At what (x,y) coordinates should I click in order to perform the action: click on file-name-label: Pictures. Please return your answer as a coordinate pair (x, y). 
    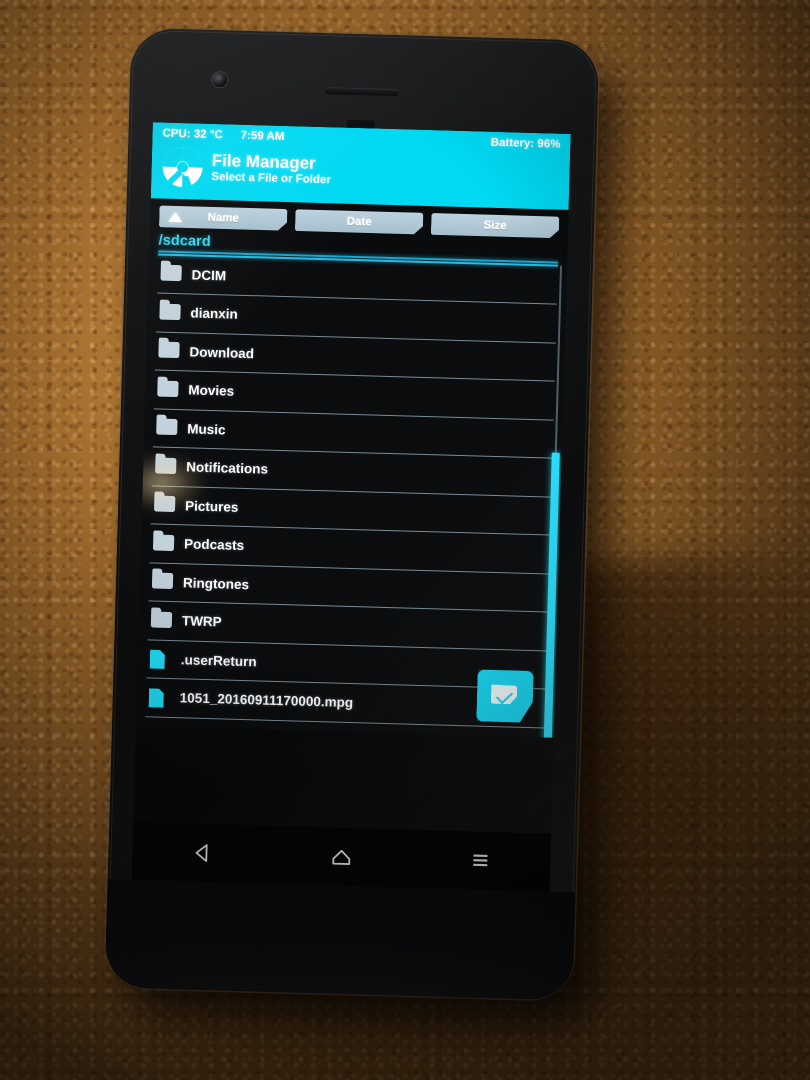
    Looking at the image, I should click on (211, 506).